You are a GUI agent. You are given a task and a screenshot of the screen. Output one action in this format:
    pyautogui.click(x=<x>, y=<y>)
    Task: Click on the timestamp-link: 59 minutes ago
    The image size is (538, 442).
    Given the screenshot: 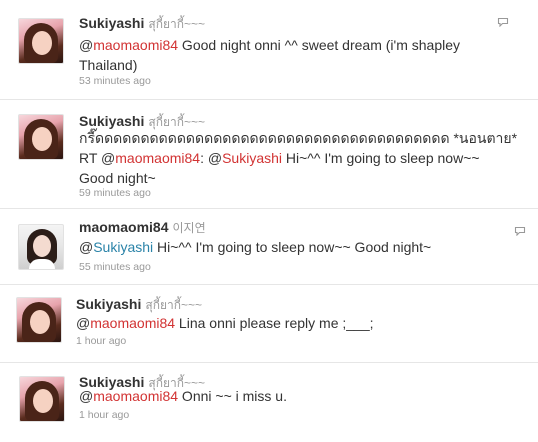 What is the action you would take?
    pyautogui.click(x=115, y=193)
    